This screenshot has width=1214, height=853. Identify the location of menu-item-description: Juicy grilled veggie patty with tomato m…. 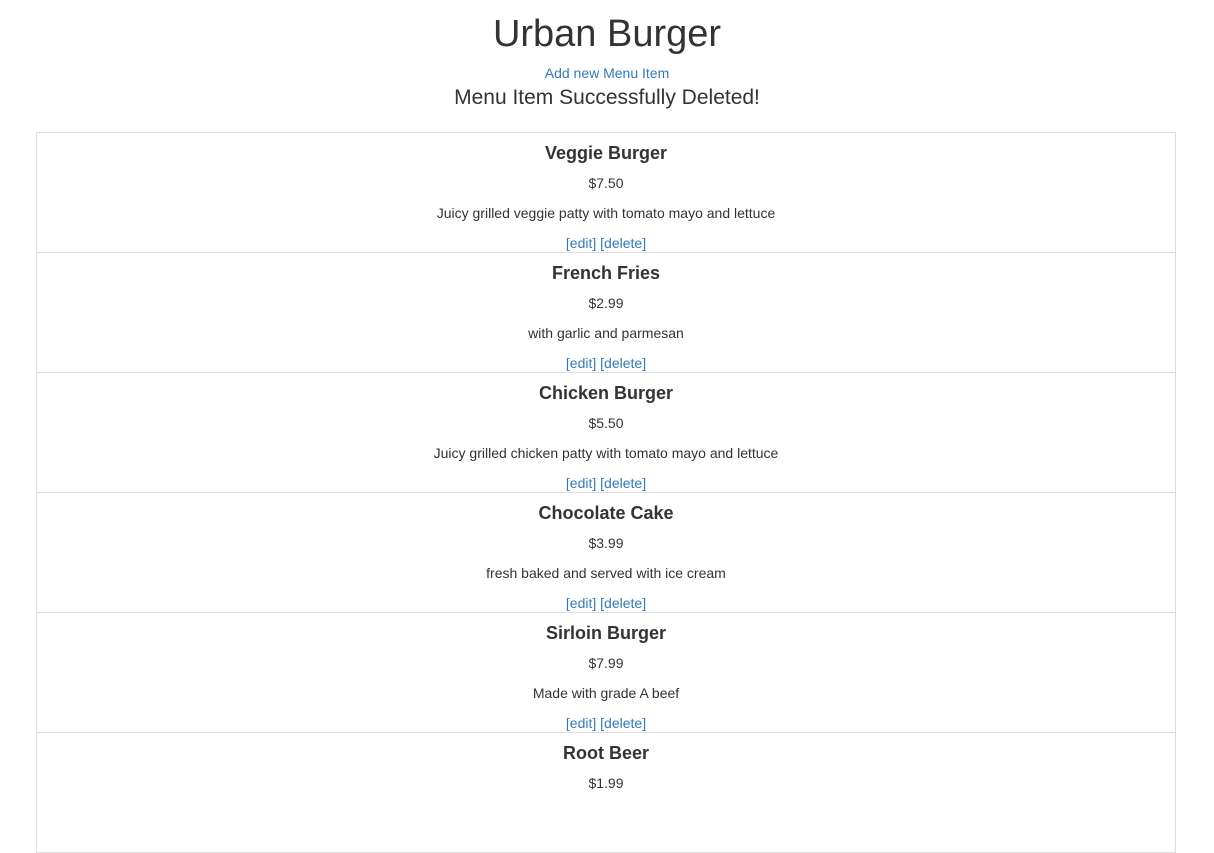
(606, 213).